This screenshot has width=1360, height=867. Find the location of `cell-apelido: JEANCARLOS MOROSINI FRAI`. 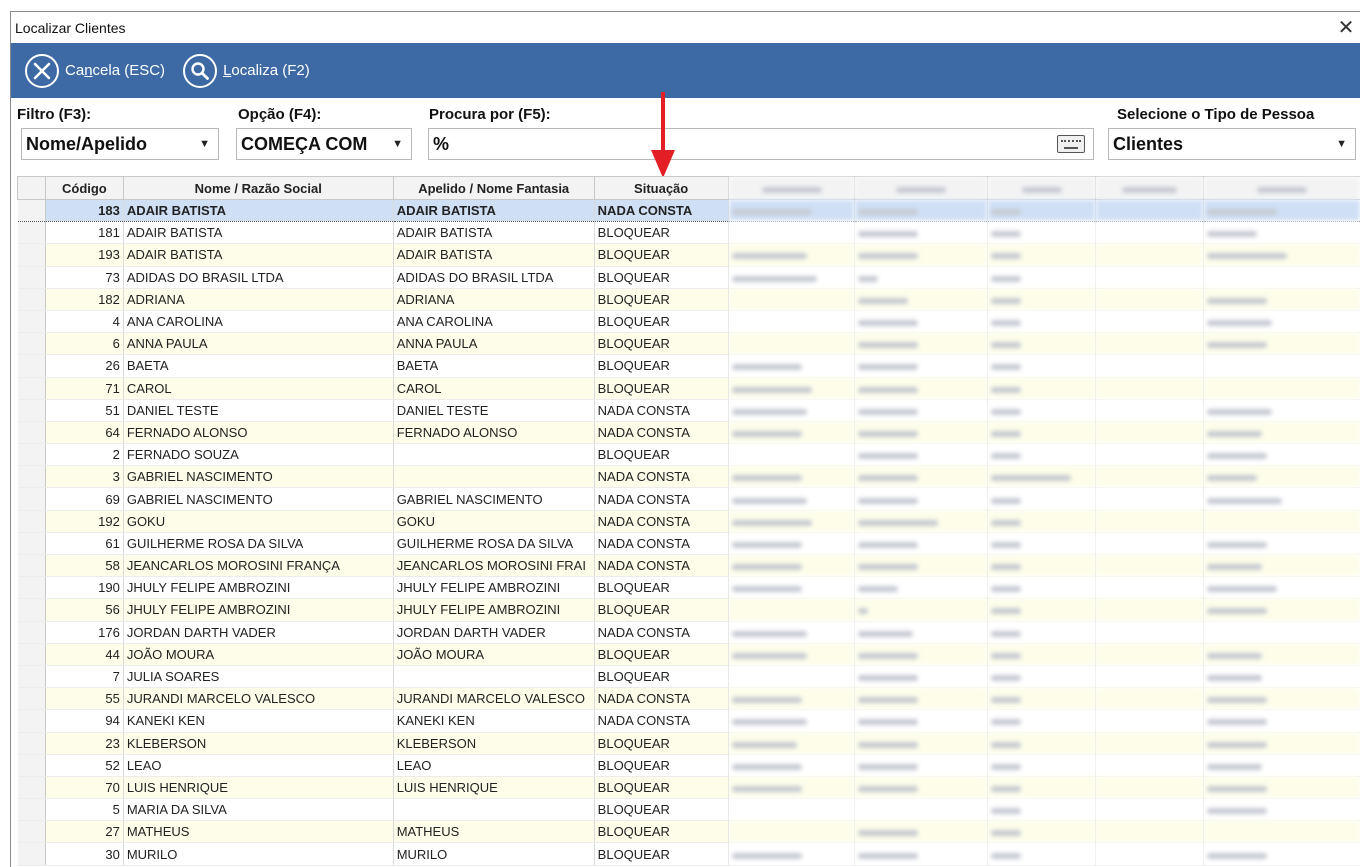

cell-apelido: JEANCARLOS MOROSINI FRAI is located at coordinates (493, 566).